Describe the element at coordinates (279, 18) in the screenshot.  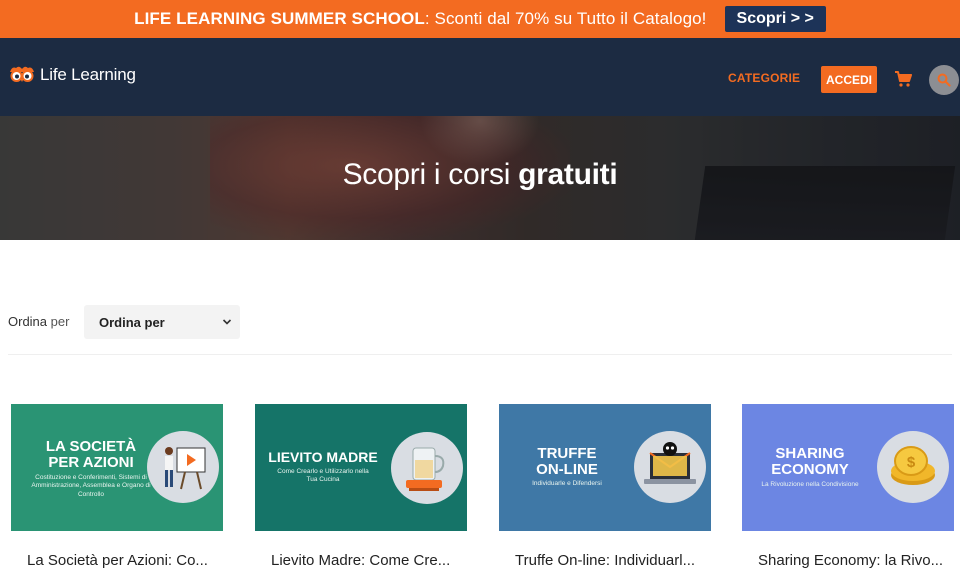
I see `promo-bold-text: LIFE LEARNING SUMMER SCHOOL` at that location.